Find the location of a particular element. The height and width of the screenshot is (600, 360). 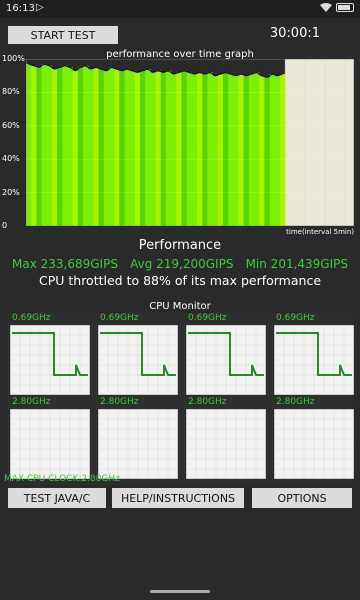

y-tick-label: 60% is located at coordinates (11, 125).